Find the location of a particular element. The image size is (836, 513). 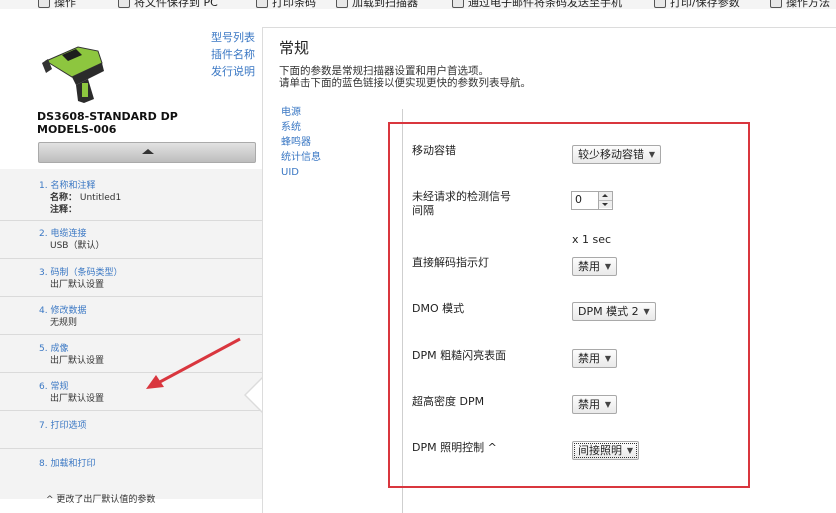

print-icon is located at coordinates (262, 4).